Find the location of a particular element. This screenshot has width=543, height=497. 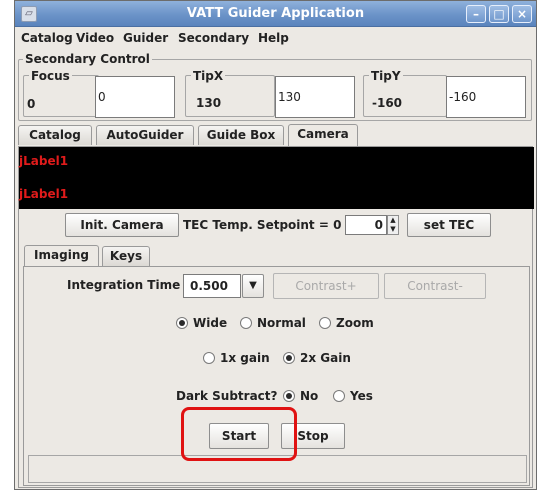

2x-gain-label: 2x Gain is located at coordinates (325, 358).